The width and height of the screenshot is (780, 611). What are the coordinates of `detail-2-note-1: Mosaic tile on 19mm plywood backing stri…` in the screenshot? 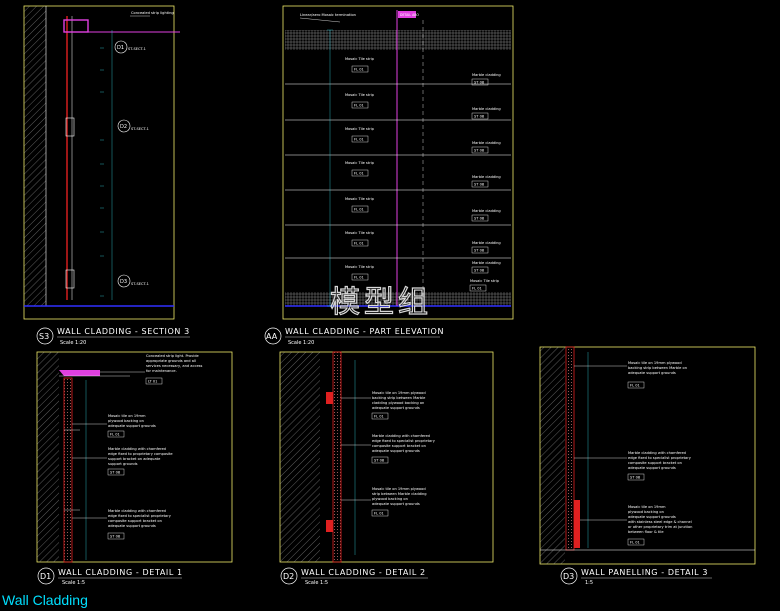 It's located at (383, 405).